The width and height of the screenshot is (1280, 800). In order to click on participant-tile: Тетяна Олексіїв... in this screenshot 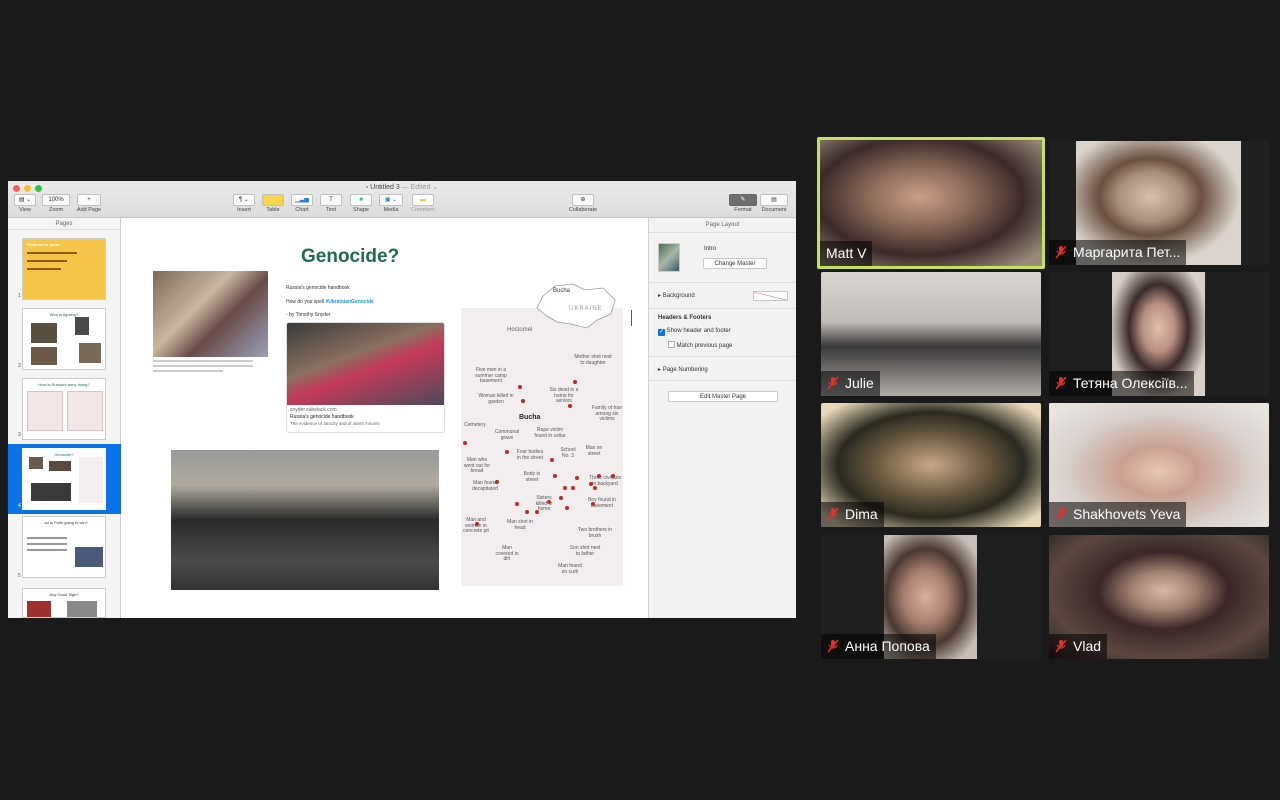, I will do `click(1159, 334)`.